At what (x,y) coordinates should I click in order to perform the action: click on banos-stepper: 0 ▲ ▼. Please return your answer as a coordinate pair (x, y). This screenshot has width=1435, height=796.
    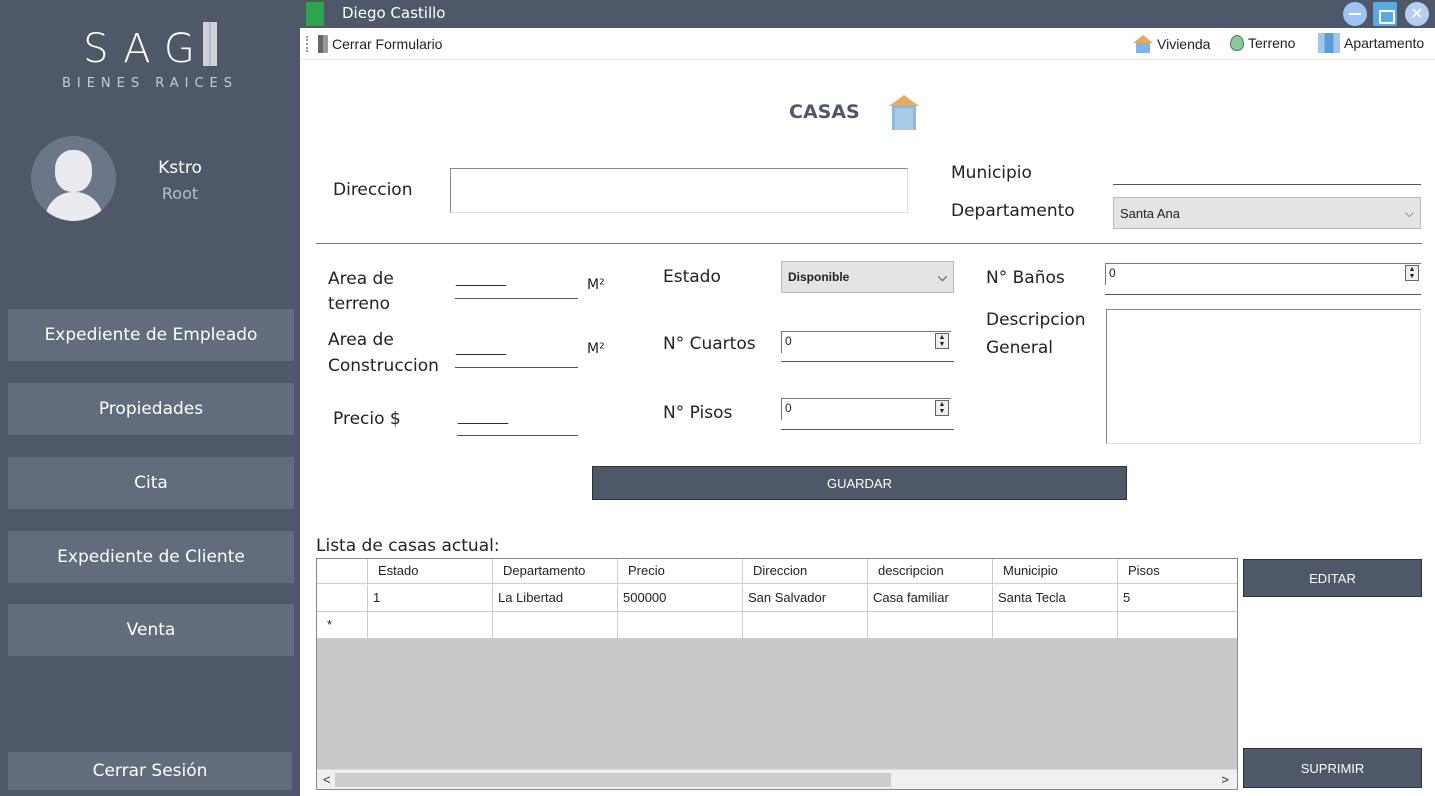
    Looking at the image, I should click on (1263, 274).